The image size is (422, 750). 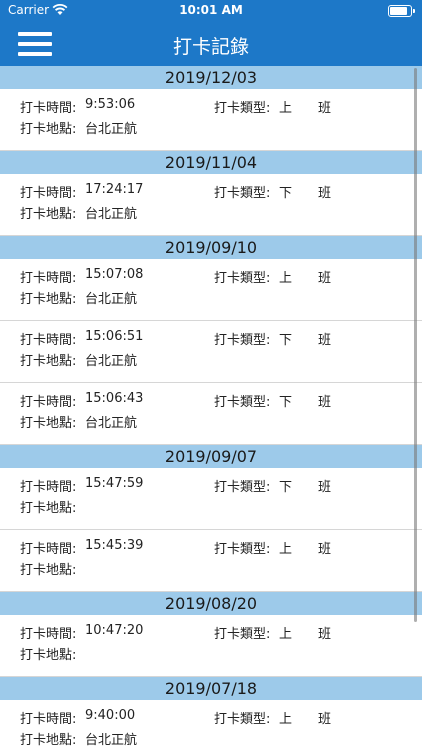 What do you see at coordinates (211, 352) in the screenshot?
I see `punch-record-row: 打卡時間: 15:06:51 打卡類型: 下 班打卡地點: 台北正航` at bounding box center [211, 352].